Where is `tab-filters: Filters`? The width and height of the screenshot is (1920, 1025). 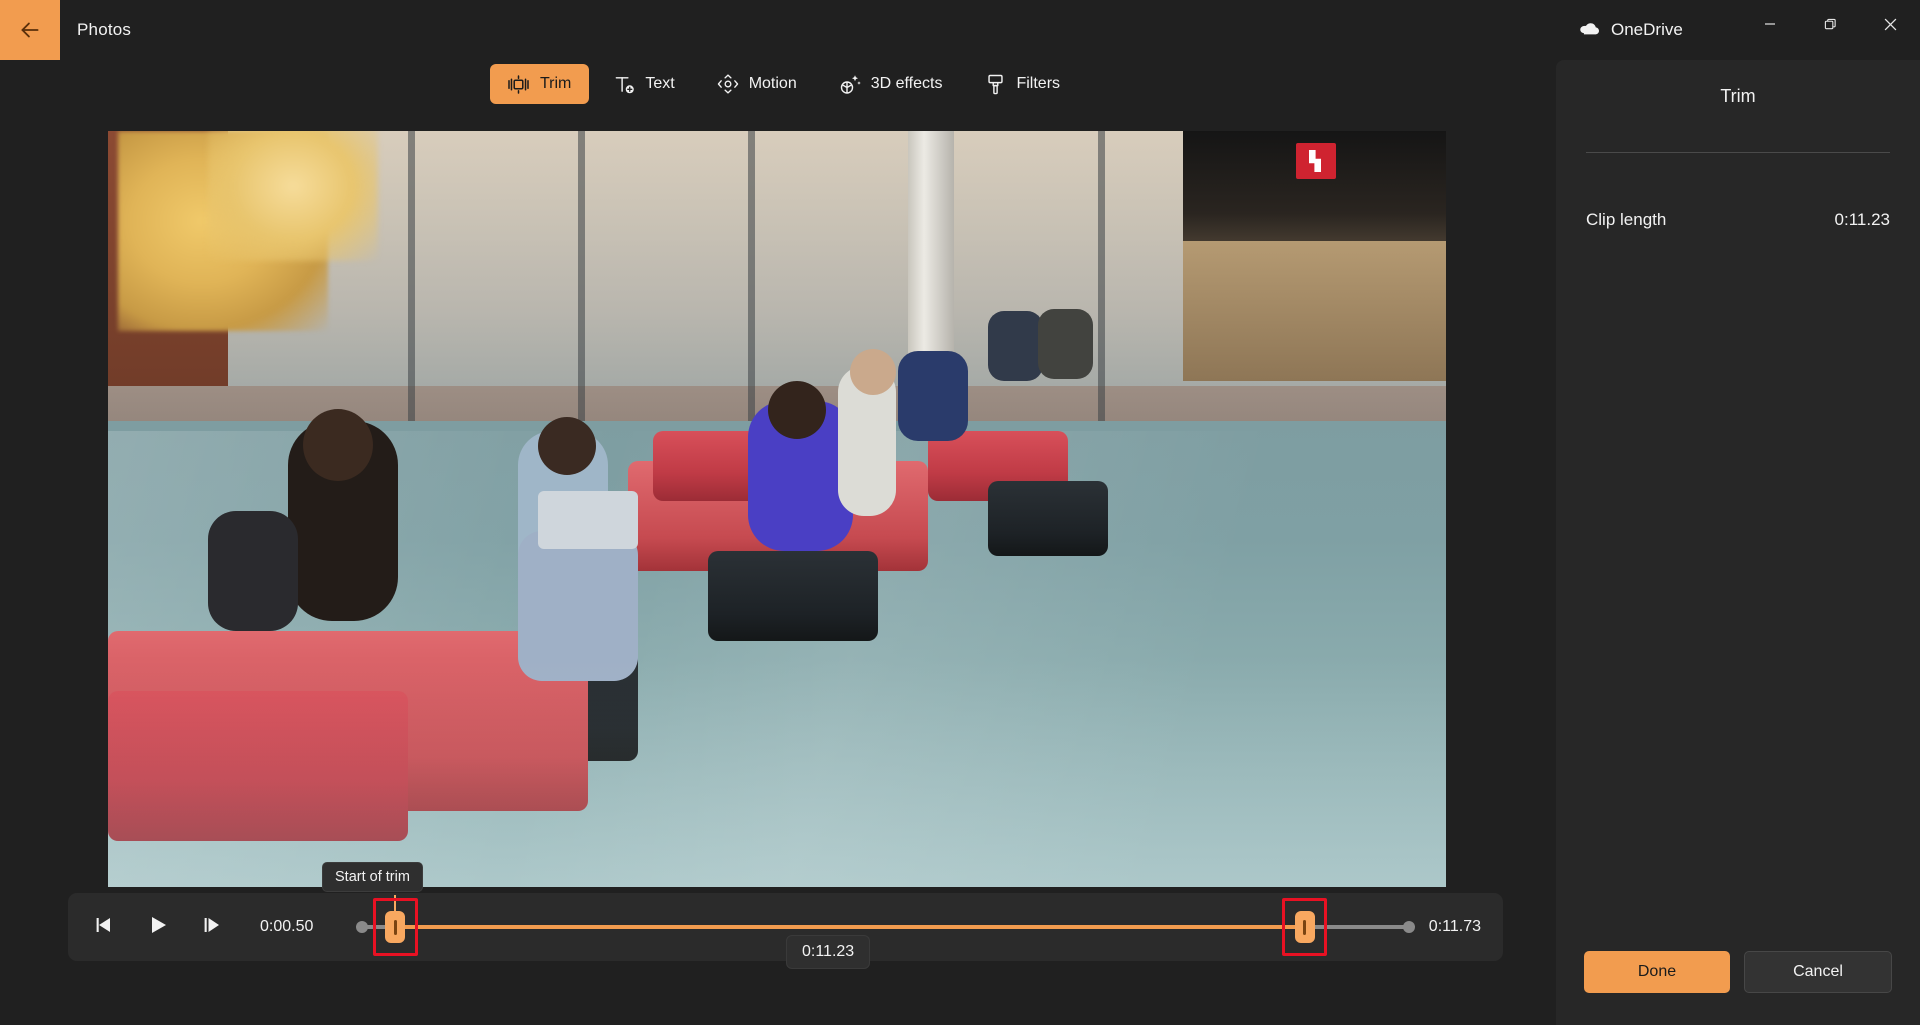 tab-filters: Filters is located at coordinates (1022, 84).